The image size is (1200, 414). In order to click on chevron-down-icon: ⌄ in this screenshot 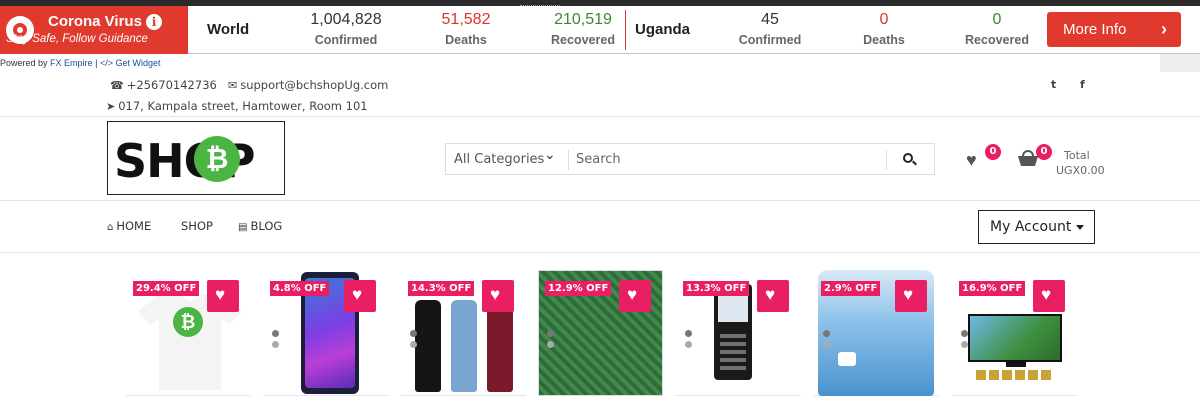, I will do `click(550, 155)`.